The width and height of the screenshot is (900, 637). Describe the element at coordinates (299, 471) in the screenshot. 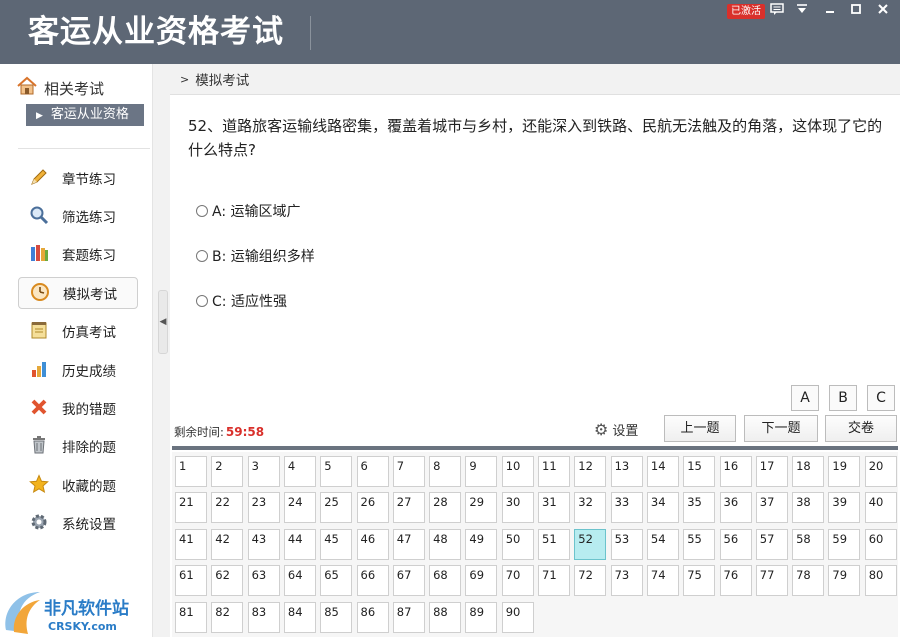

I see `question-cell: 4` at that location.